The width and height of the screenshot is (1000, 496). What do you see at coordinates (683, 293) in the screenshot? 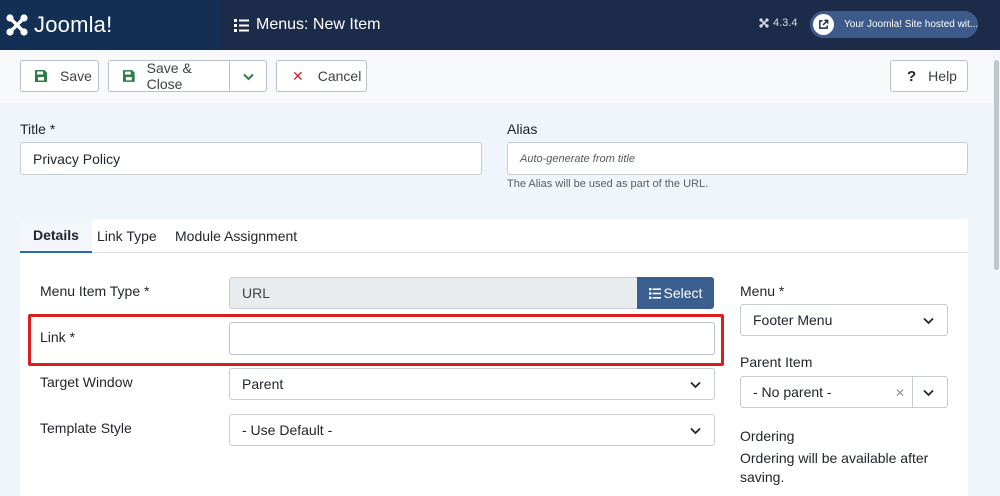
I see `select-button-label: Select` at bounding box center [683, 293].